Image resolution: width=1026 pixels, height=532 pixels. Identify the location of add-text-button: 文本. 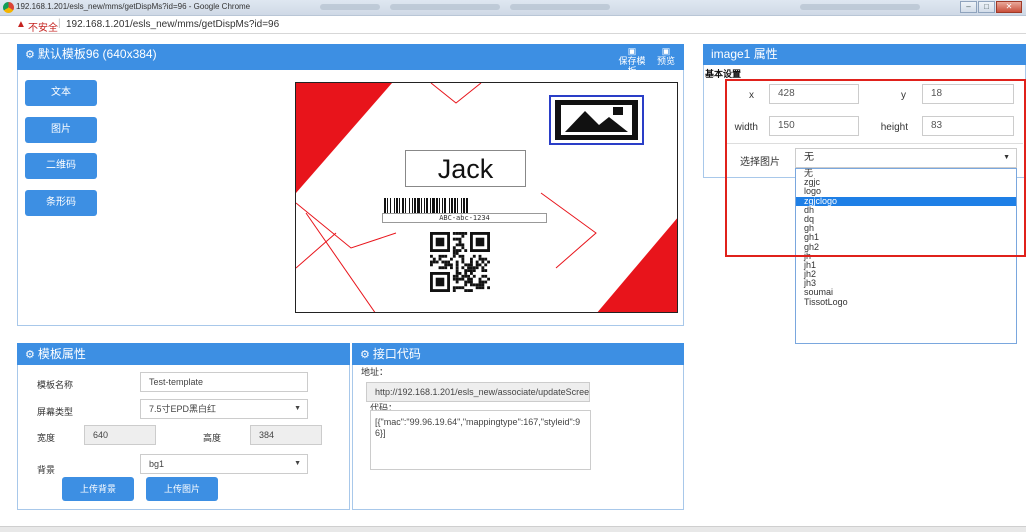
(61, 93).